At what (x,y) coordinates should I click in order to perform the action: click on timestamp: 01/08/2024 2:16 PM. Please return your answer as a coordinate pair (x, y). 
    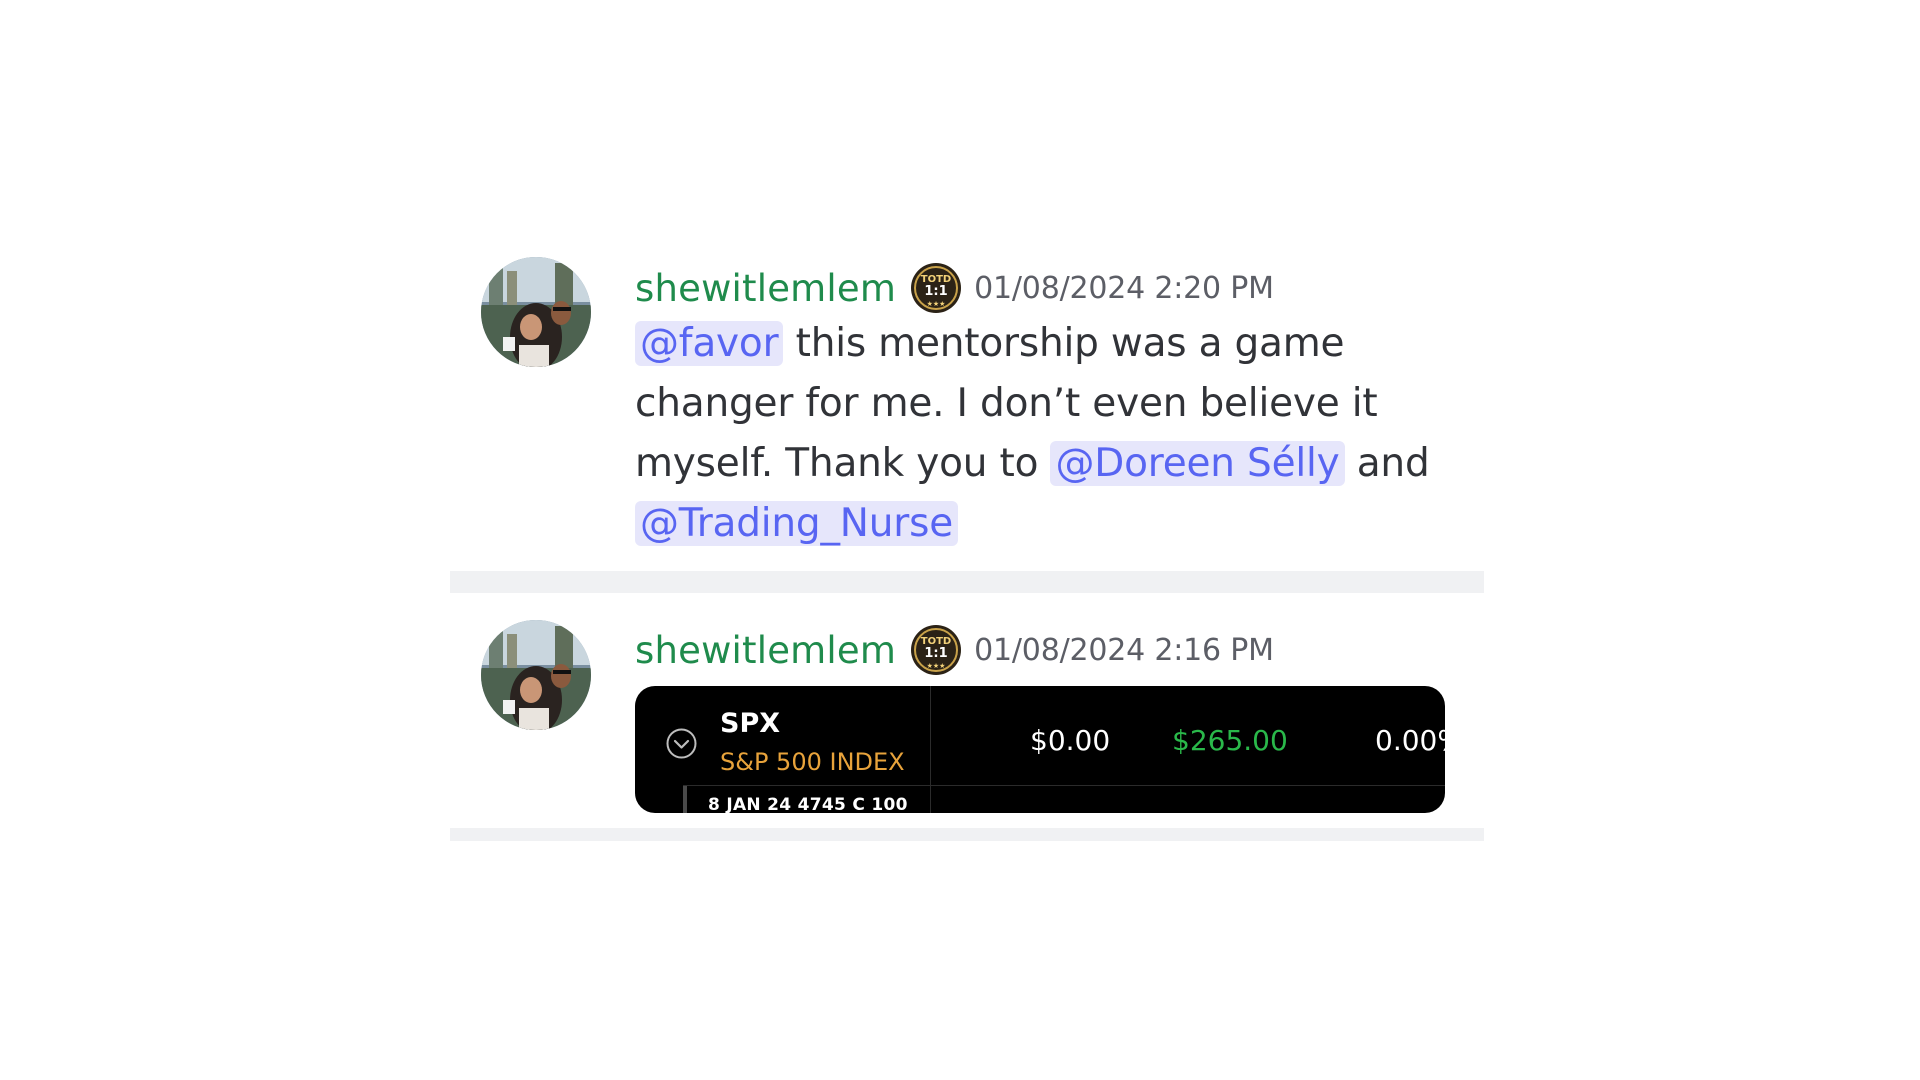
    Looking at the image, I should click on (1124, 650).